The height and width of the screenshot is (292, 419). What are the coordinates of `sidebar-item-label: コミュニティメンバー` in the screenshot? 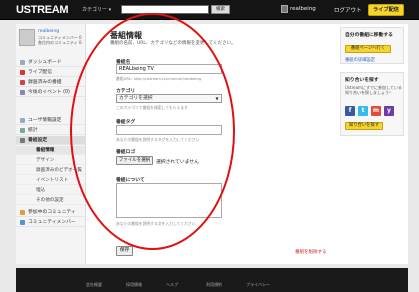 It's located at (52, 222).